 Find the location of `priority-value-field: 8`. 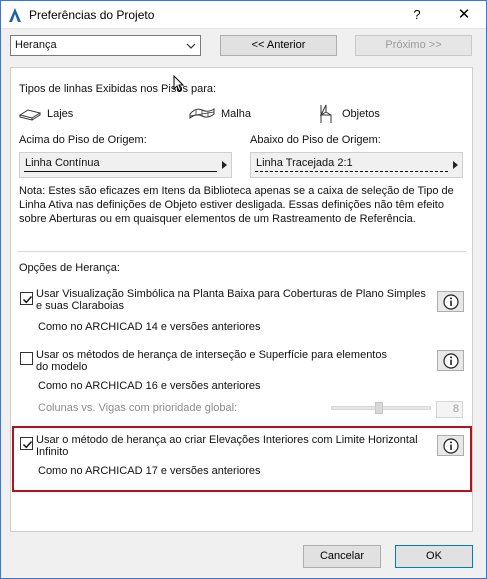

priority-value-field: 8 is located at coordinates (449, 409).